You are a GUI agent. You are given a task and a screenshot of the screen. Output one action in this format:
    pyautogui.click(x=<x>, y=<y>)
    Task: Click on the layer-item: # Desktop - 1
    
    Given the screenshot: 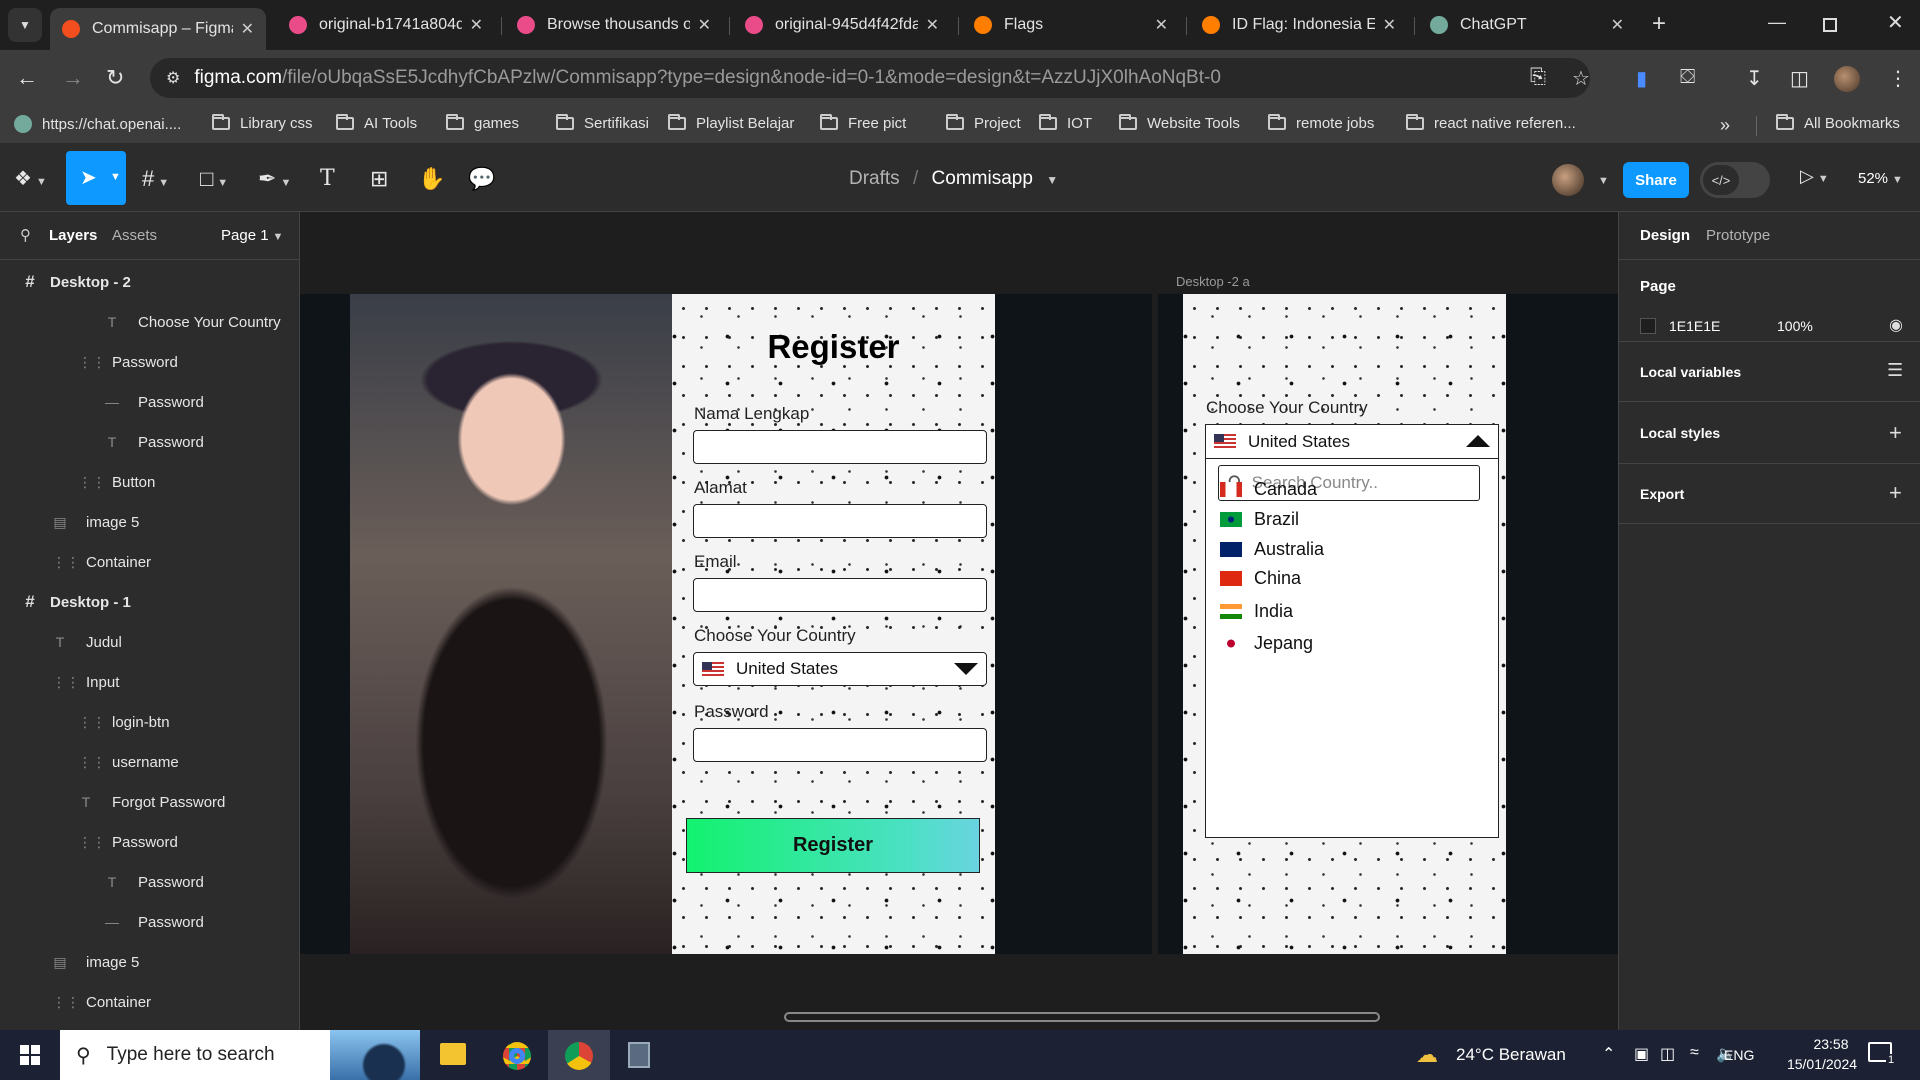 What is the action you would take?
    pyautogui.click(x=76, y=602)
    